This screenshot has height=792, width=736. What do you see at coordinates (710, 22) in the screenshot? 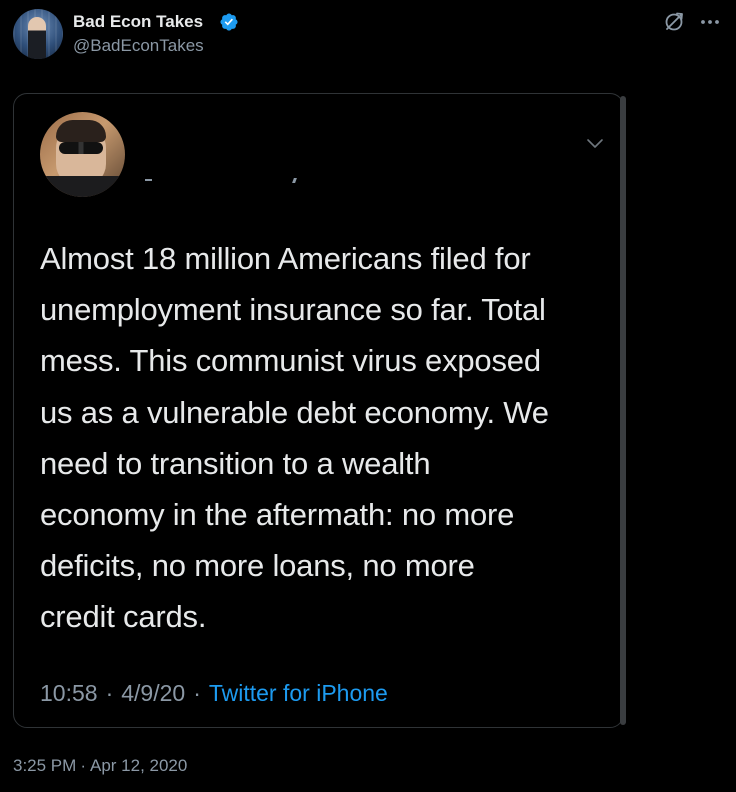
I see `more-icon` at bounding box center [710, 22].